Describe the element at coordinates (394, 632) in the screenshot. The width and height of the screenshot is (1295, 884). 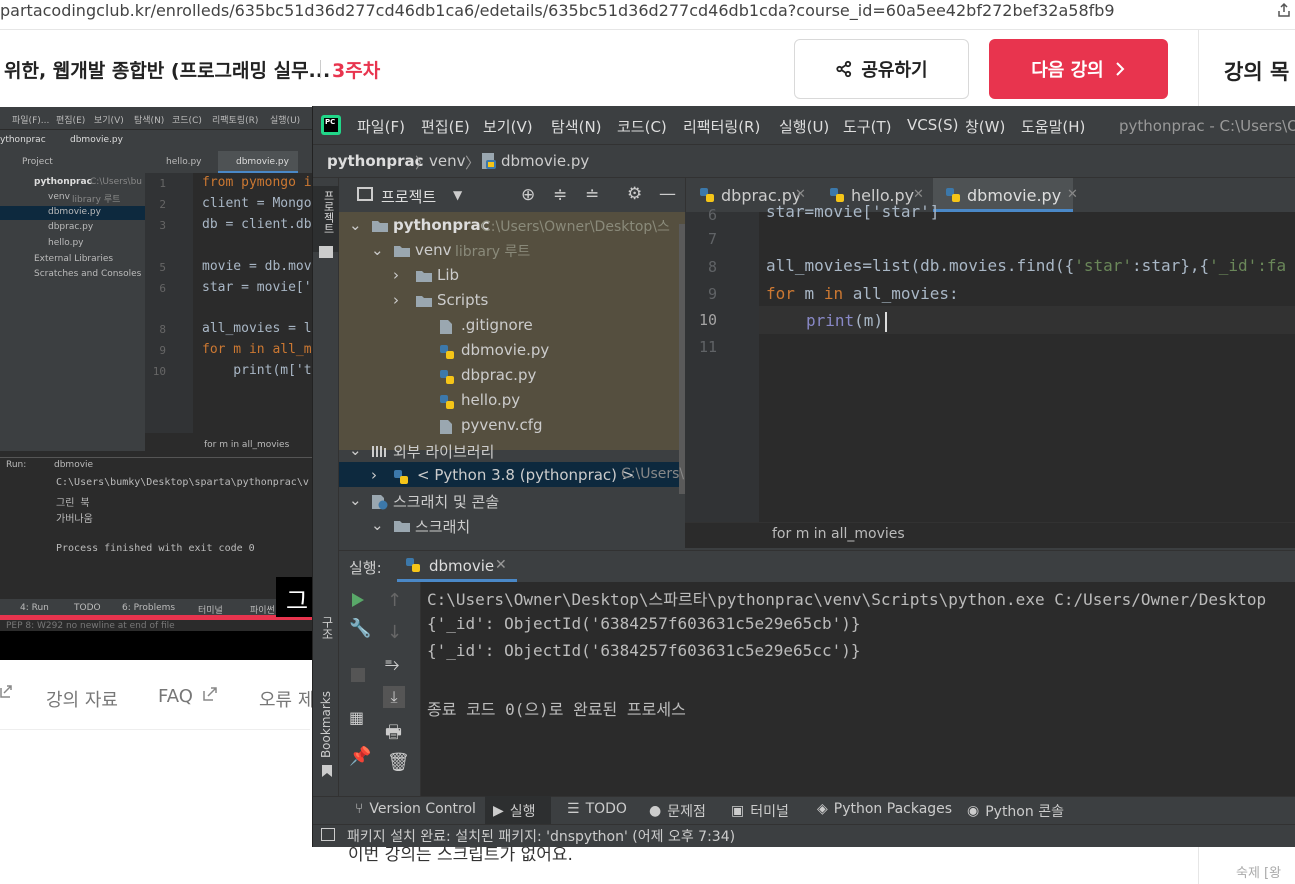
I see `arrow-down-icon: ↓` at that location.